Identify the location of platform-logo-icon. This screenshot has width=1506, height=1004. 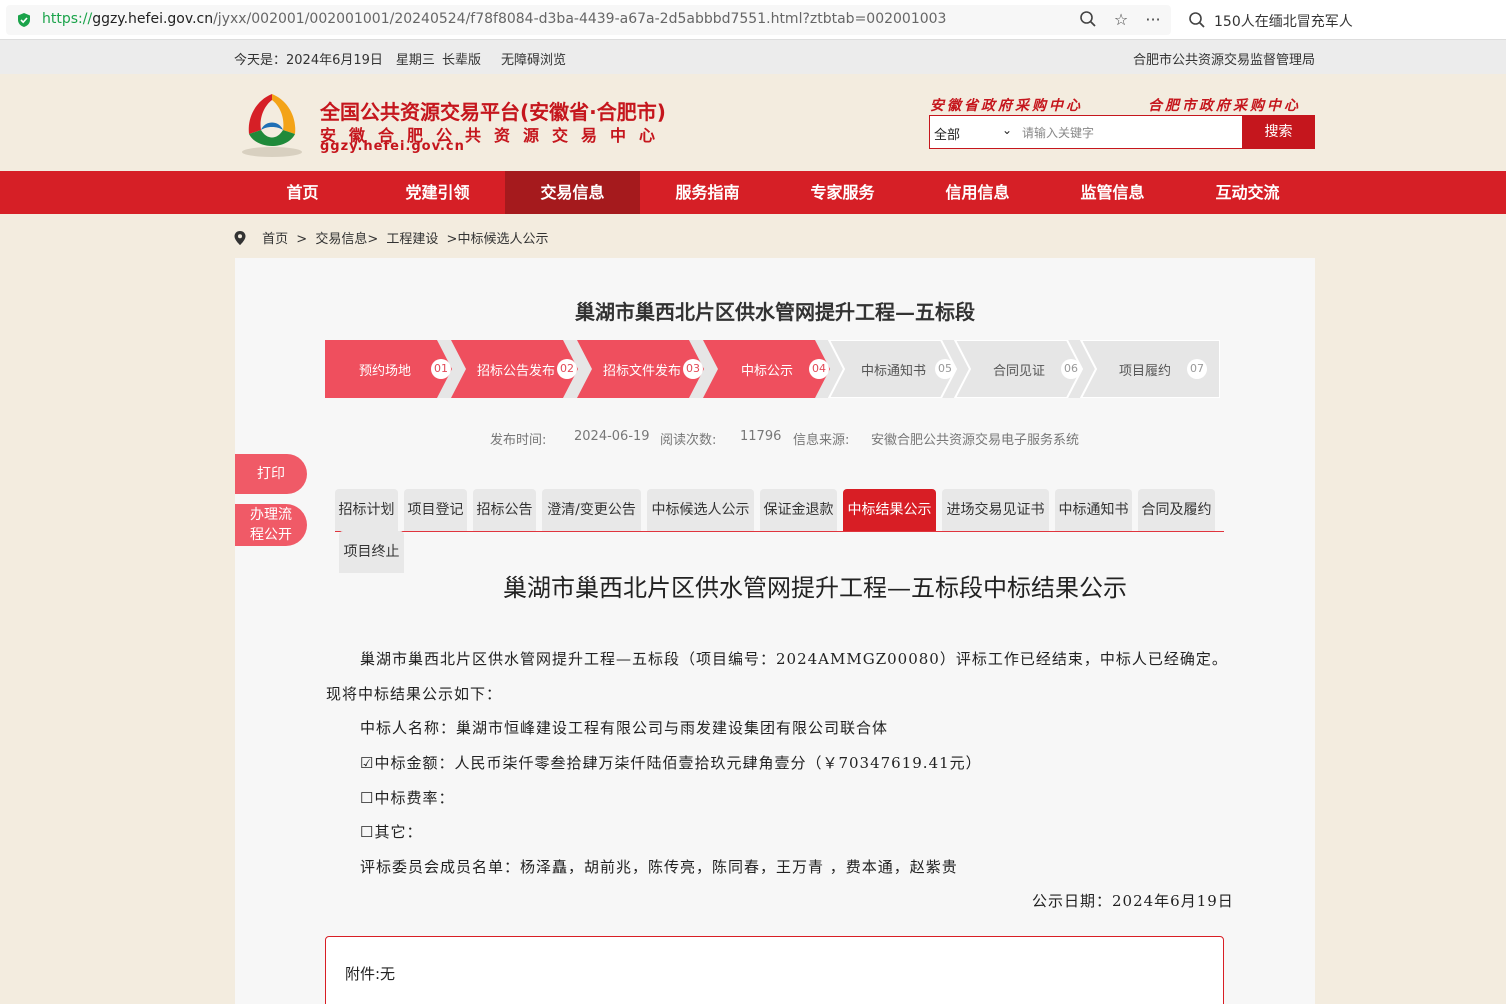
(272, 124).